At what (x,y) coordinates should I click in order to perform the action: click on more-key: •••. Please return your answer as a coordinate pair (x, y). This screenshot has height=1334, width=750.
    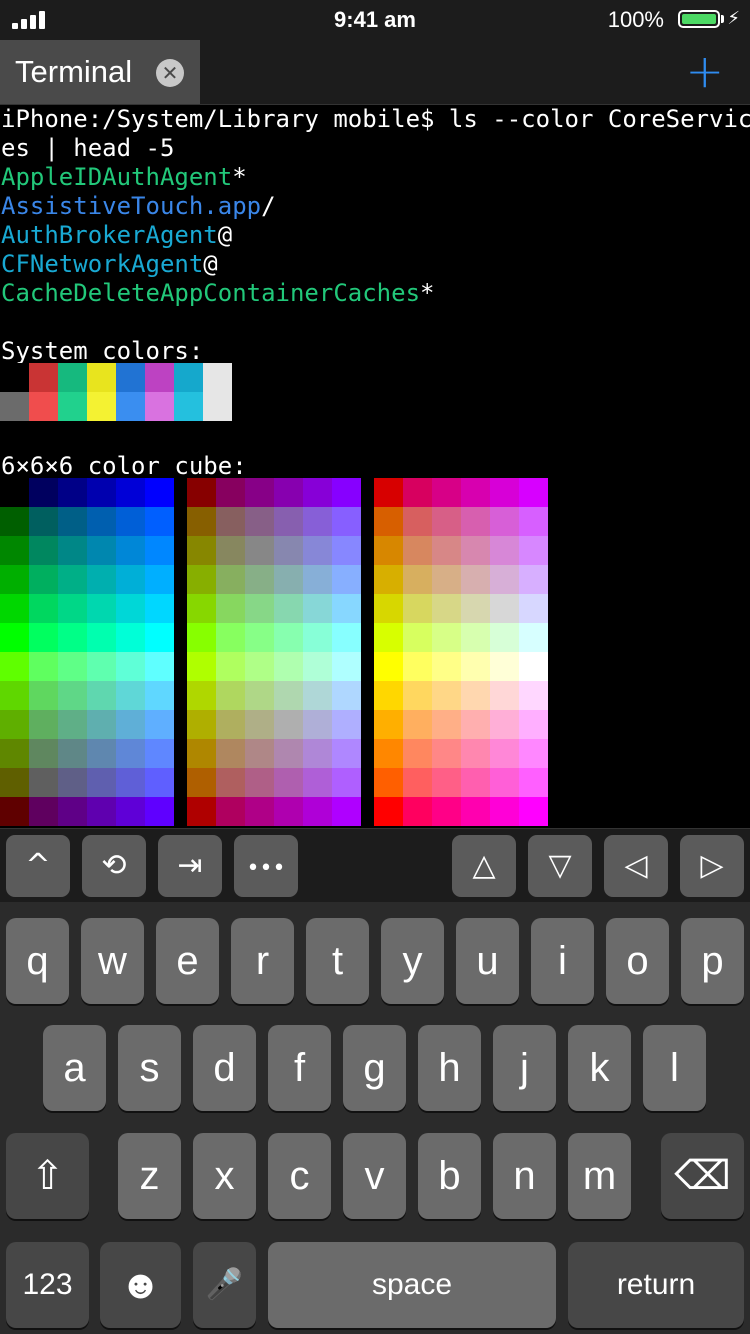
    Looking at the image, I should click on (266, 866).